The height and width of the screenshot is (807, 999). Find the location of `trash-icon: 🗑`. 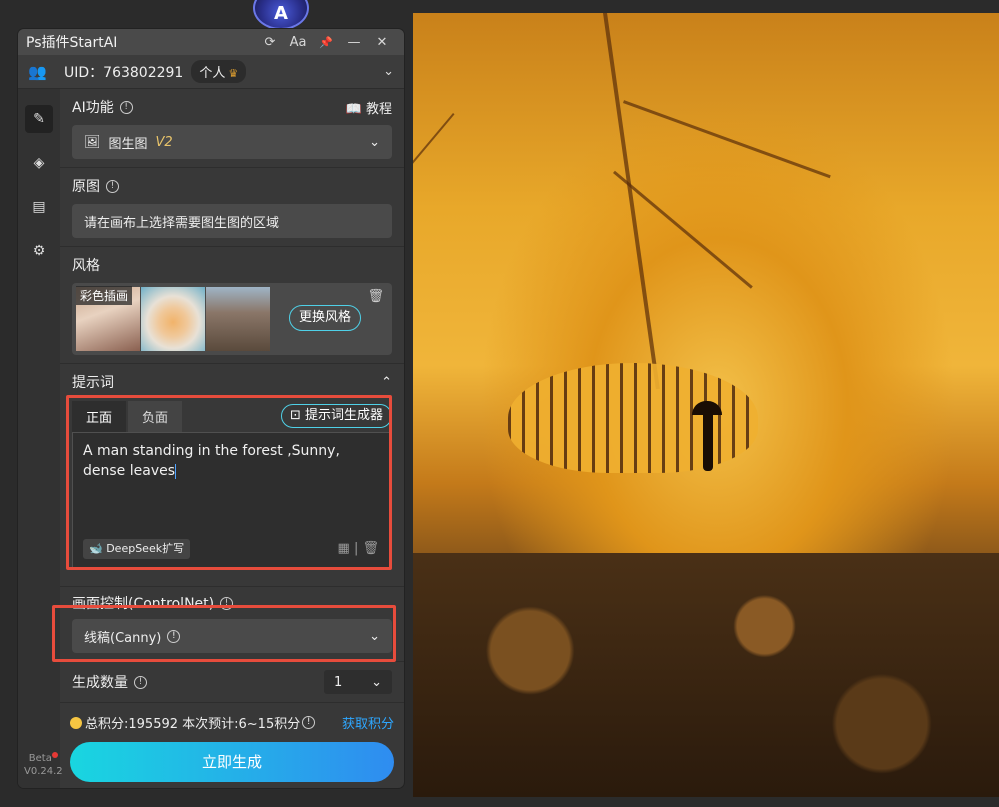

trash-icon: 🗑 is located at coordinates (375, 296).